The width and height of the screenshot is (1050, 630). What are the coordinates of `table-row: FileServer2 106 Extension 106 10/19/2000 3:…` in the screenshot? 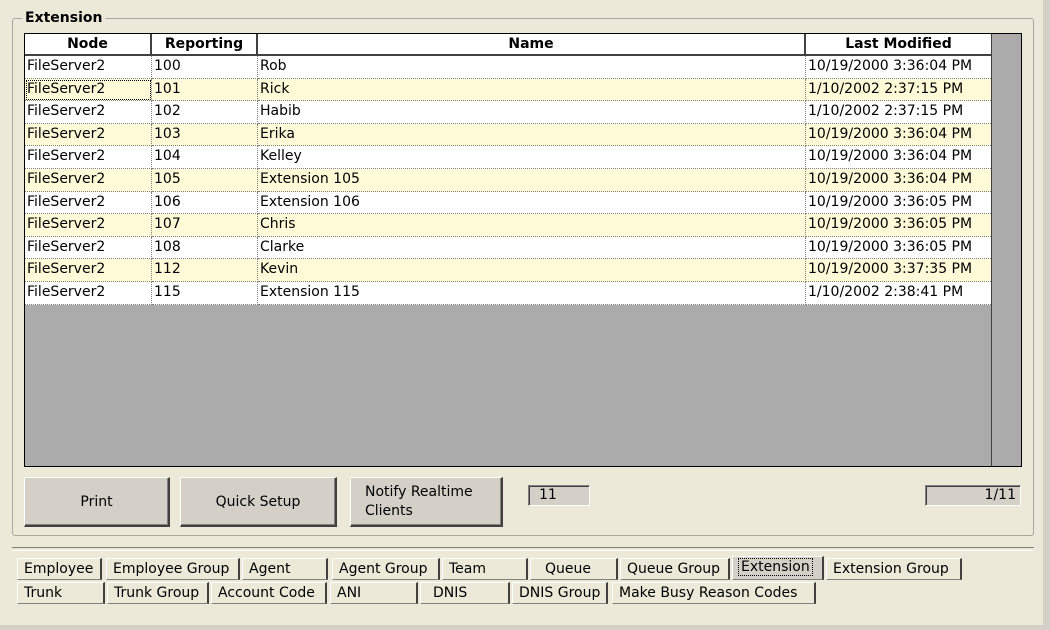 It's located at (509, 203).